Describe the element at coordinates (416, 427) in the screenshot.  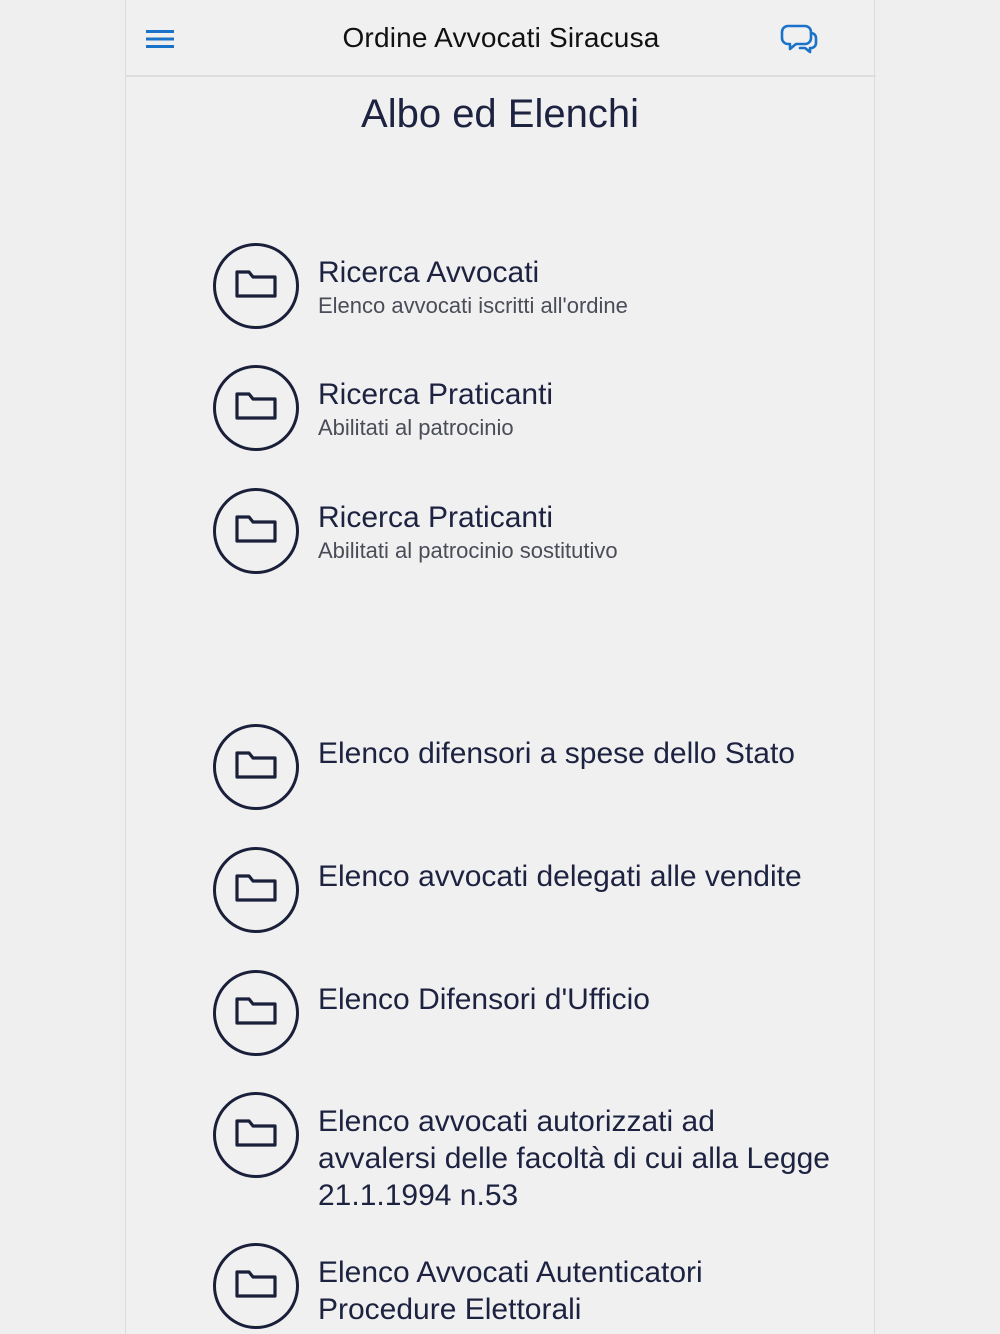
I see `list-item-subtitle: Abilitati al patrocinio` at that location.